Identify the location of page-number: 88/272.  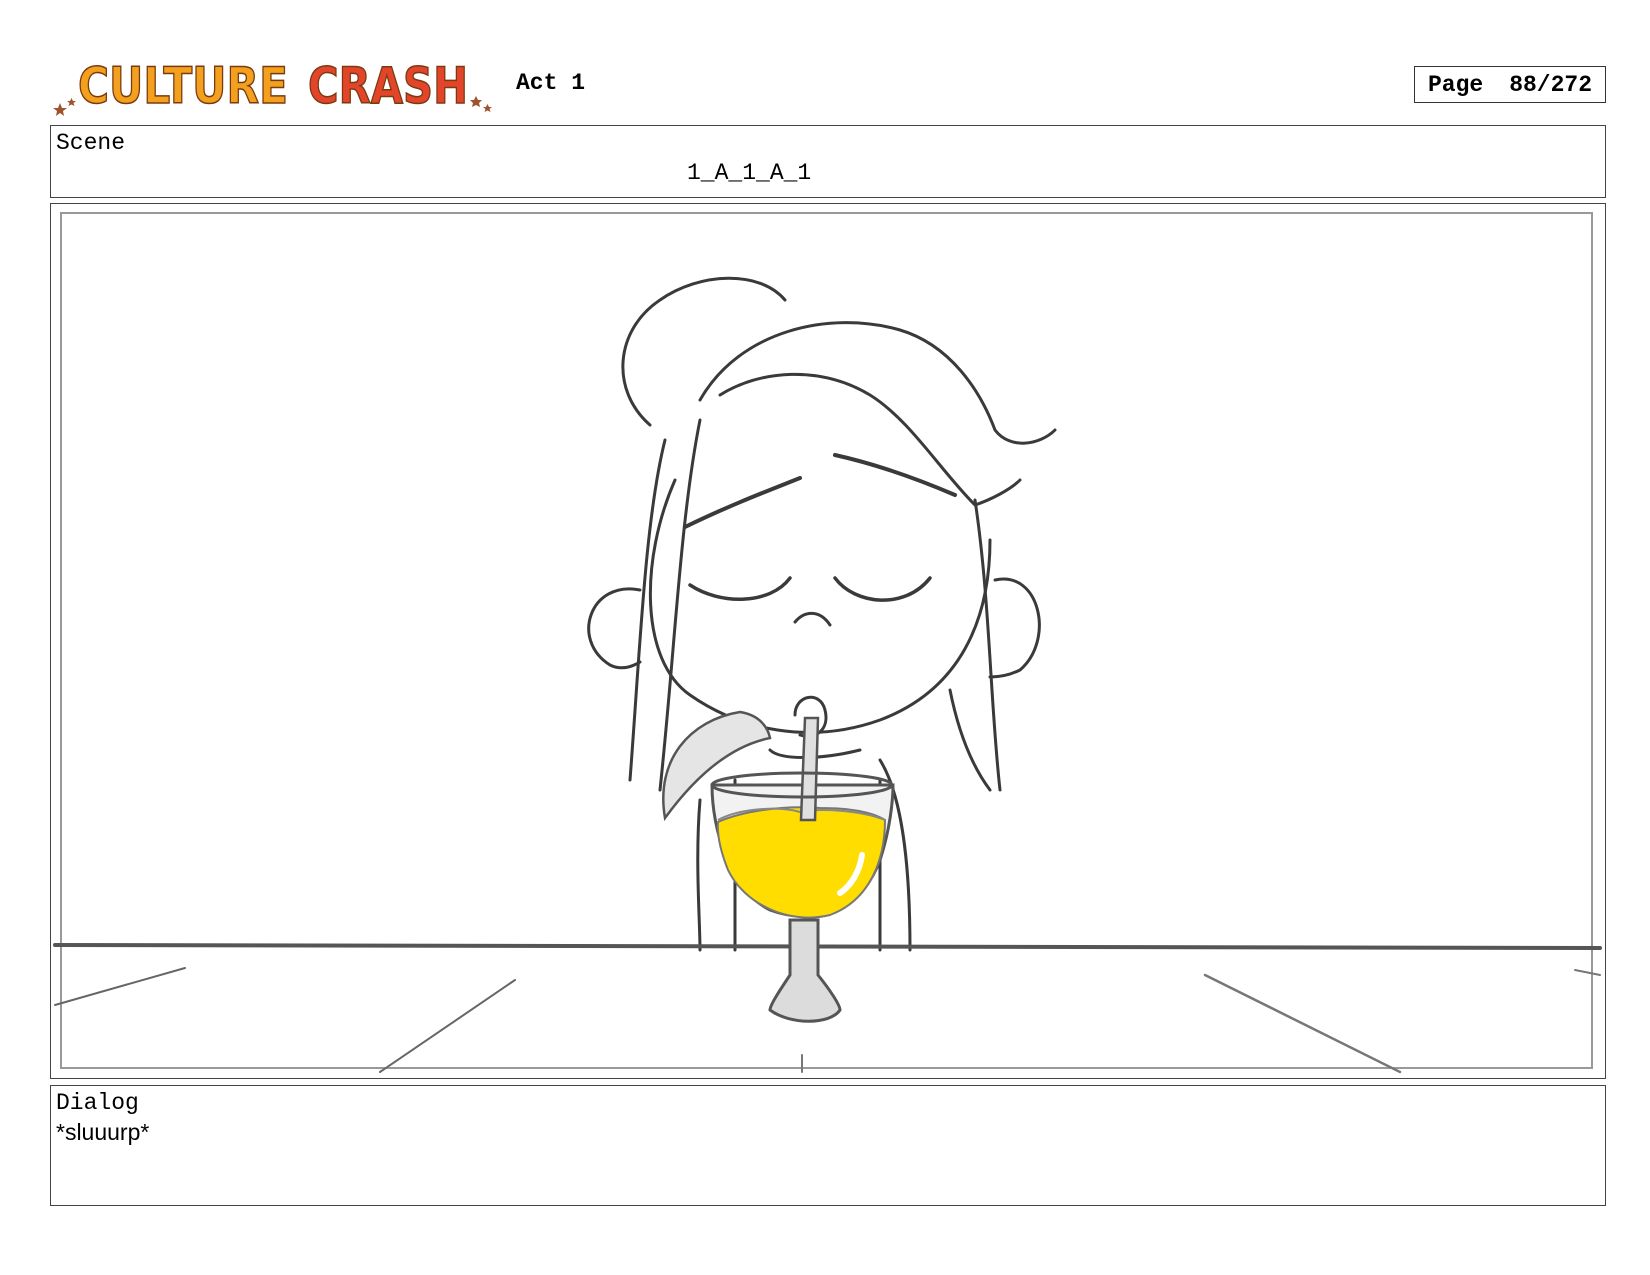
(1551, 84).